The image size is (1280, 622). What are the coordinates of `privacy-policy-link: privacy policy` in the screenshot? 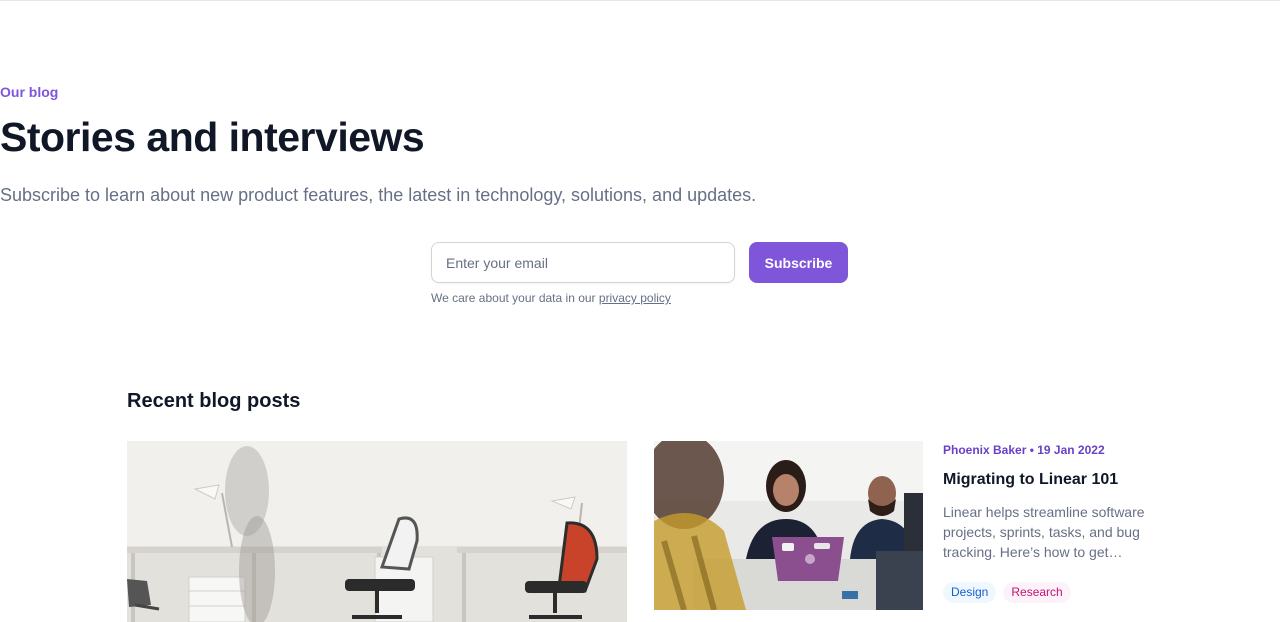 It's located at (635, 298).